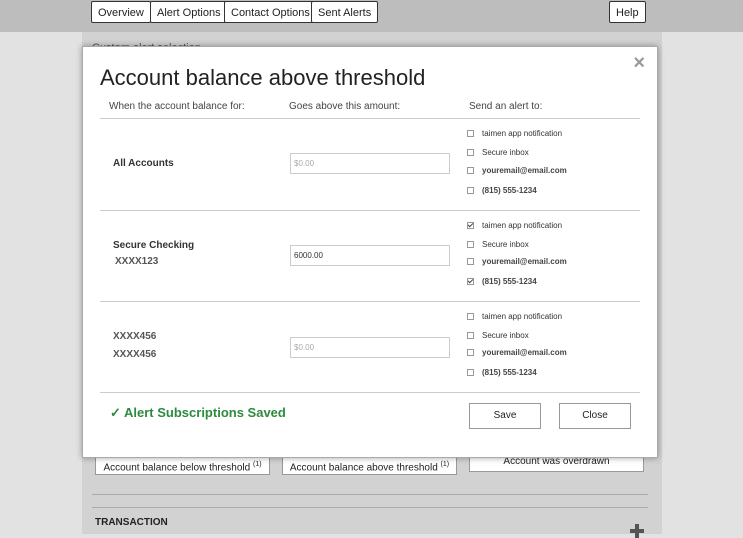 This screenshot has height=538, width=743. I want to click on above-threshold-button: Account balance above threshold (1), so click(369, 465).